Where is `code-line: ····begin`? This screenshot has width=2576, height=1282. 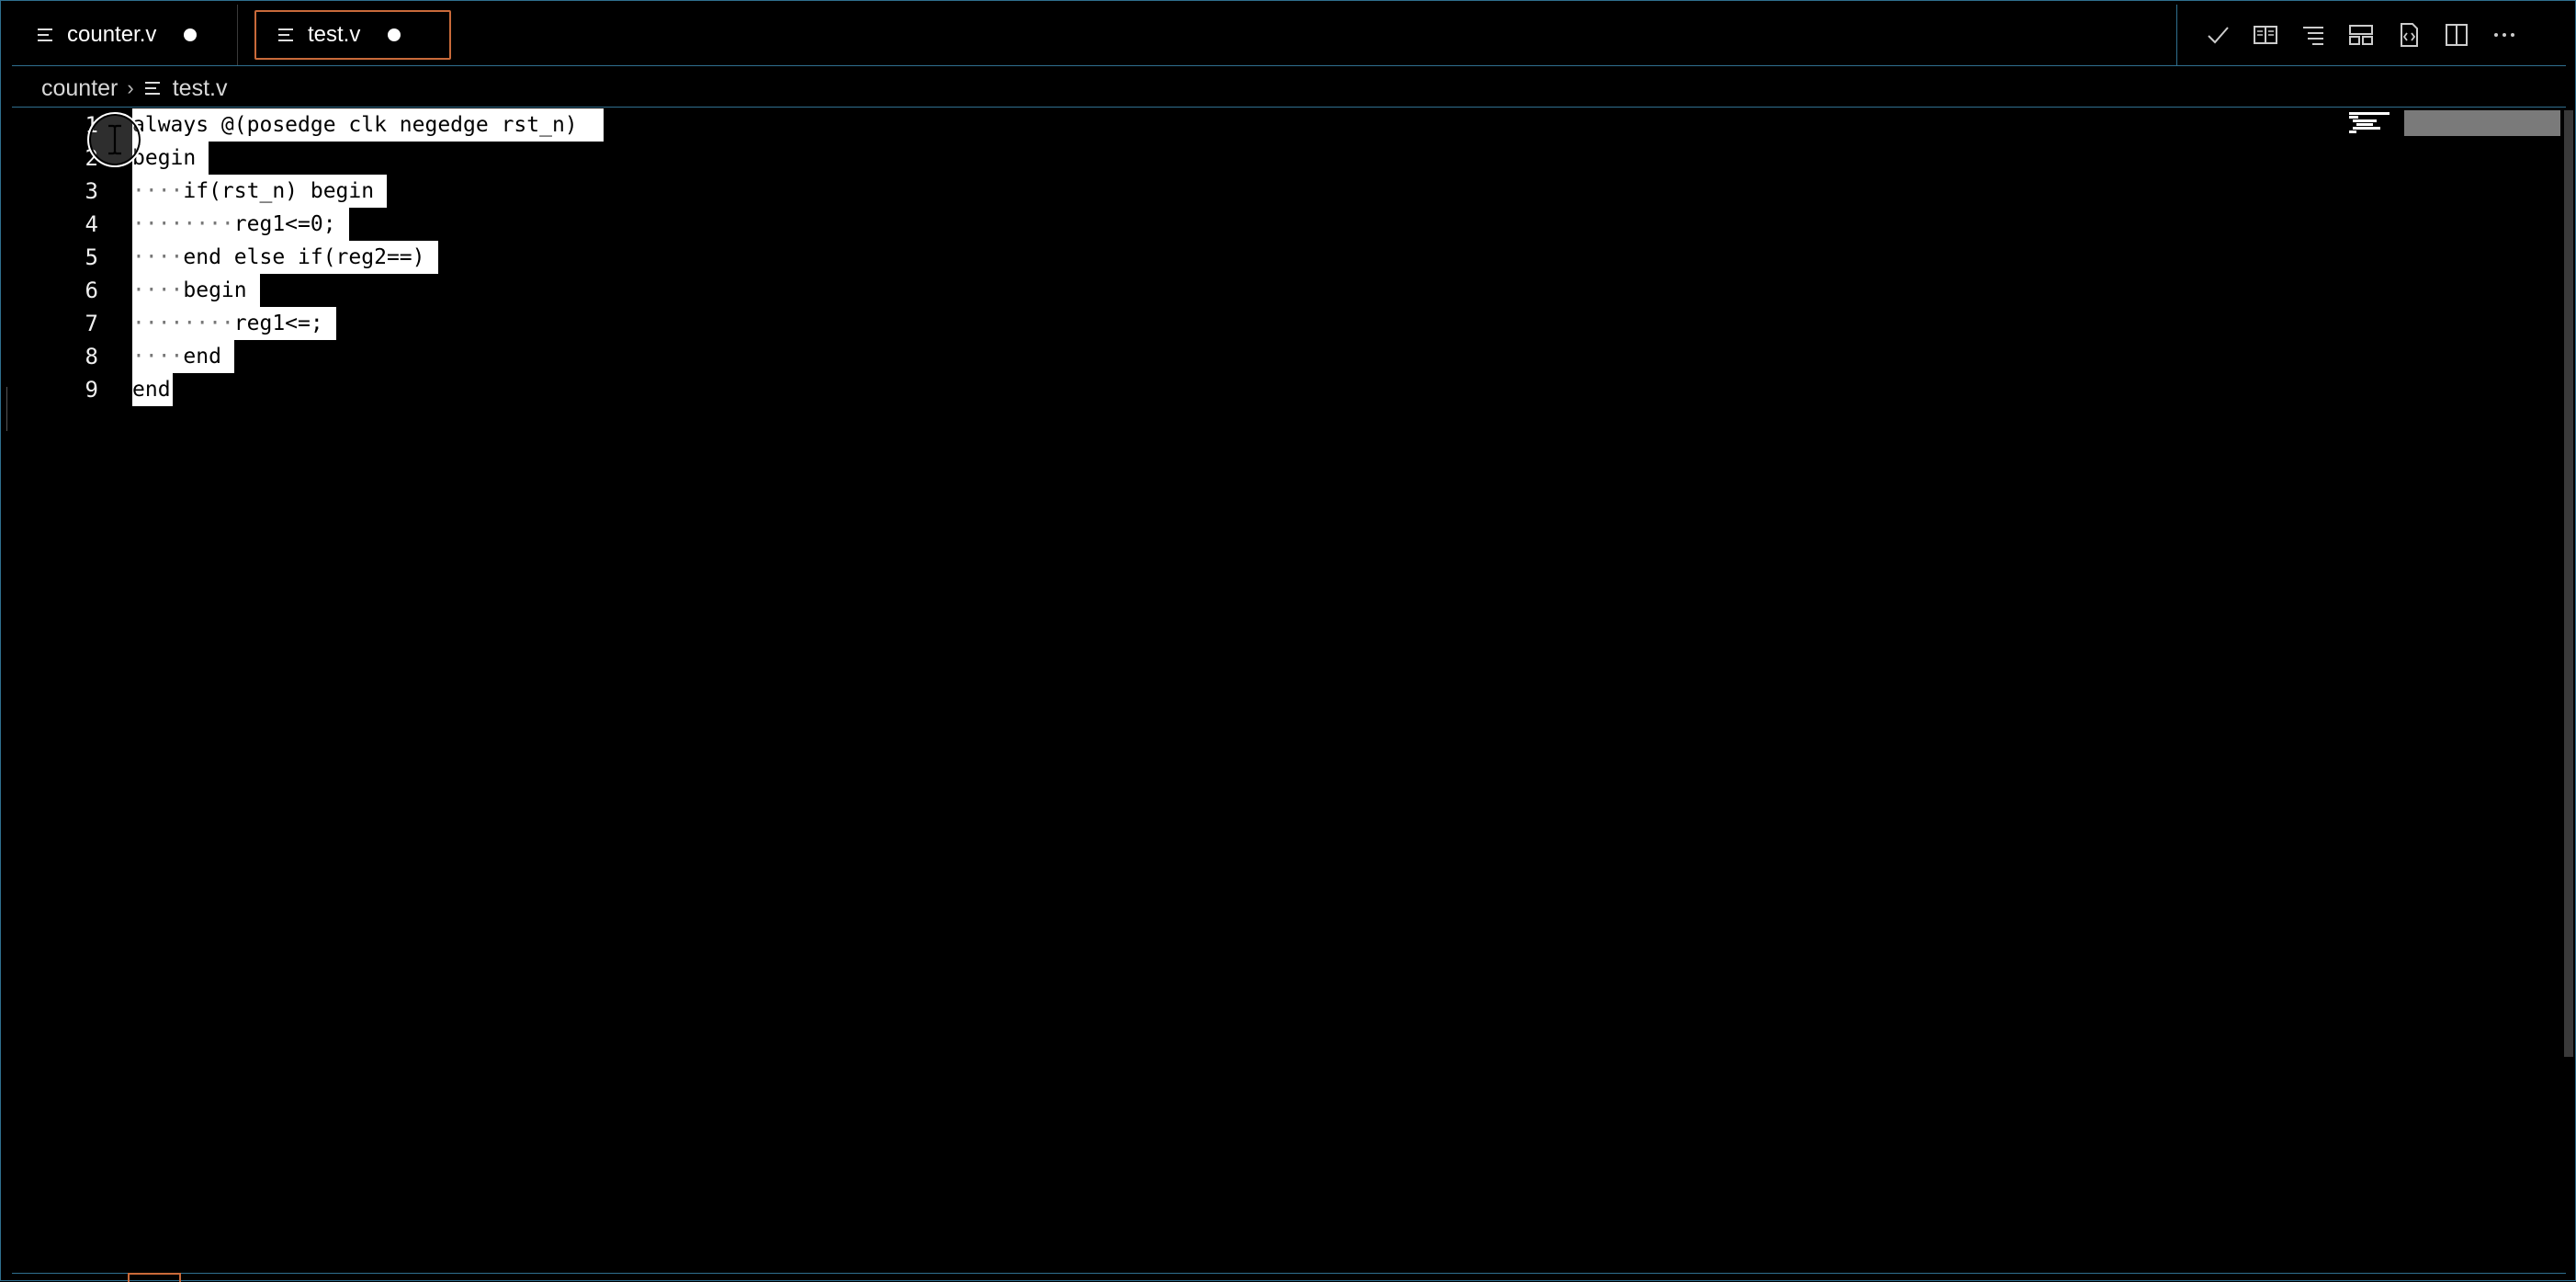 code-line: ····begin is located at coordinates (196, 290).